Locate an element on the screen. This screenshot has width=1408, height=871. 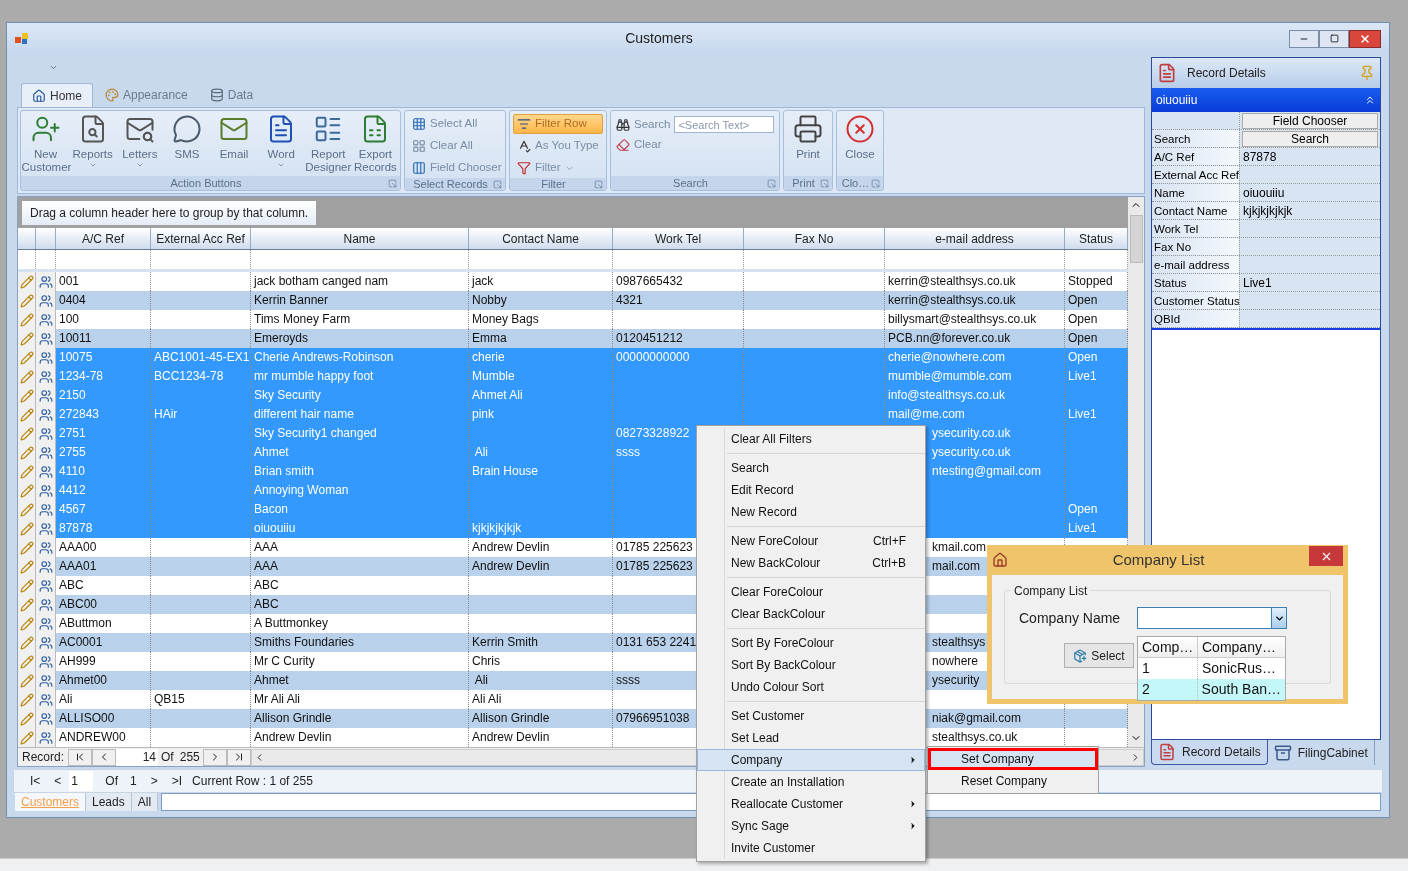
column-header: A/C Ref is located at coordinates (103, 238).